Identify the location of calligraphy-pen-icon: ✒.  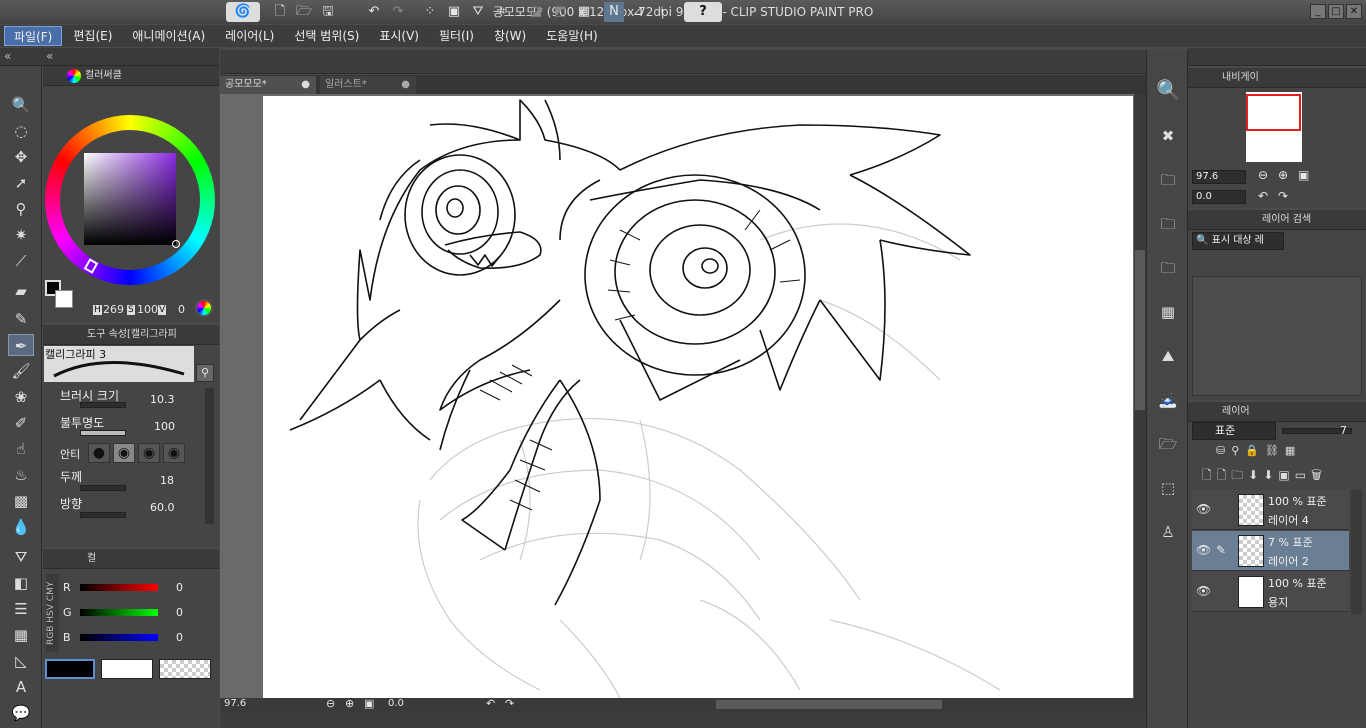
(21, 345).